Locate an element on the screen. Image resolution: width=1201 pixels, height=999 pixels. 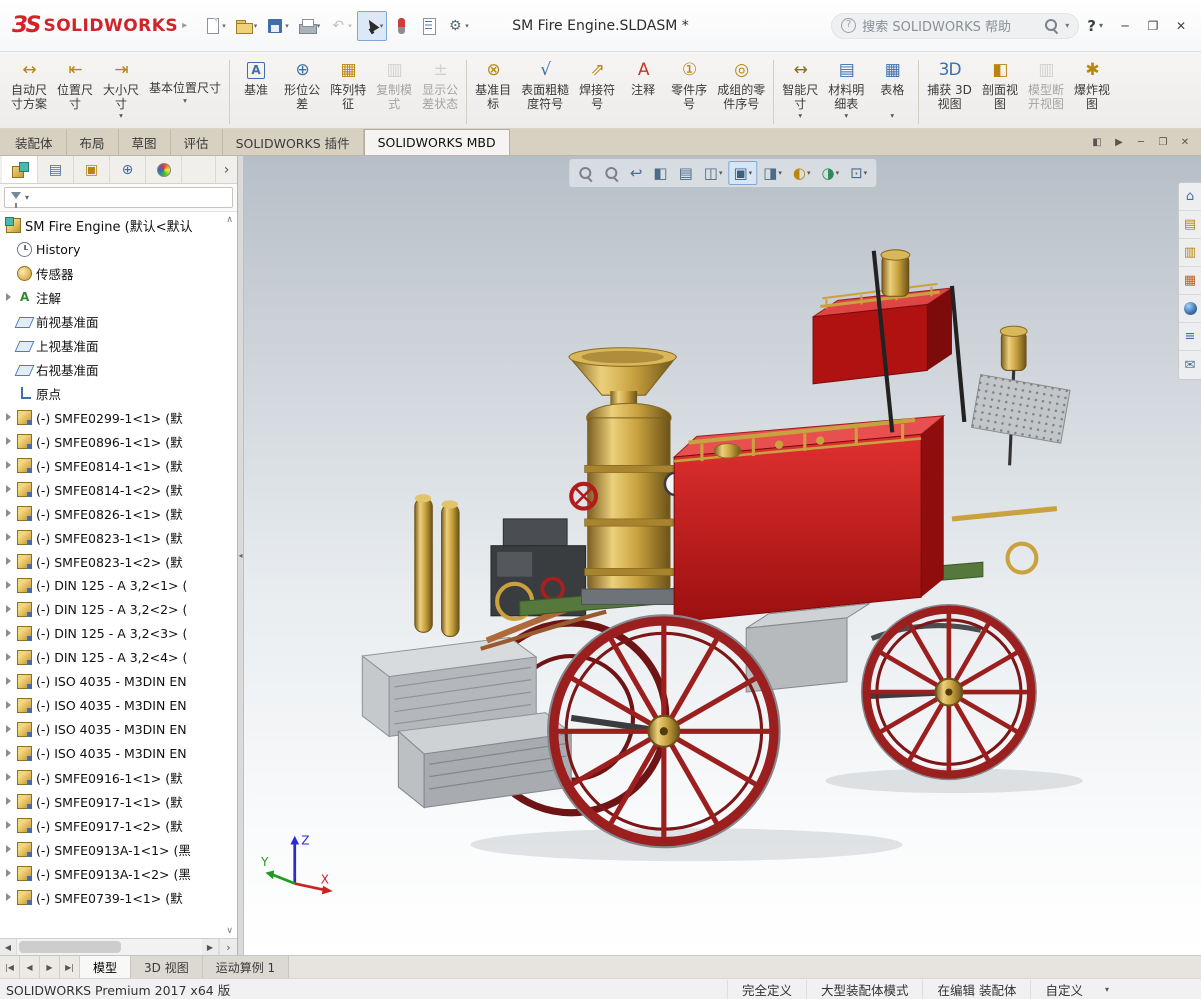
tree-item: (-) DIN 125 - A 3,2<2> ( is located at coordinates (118, 609).